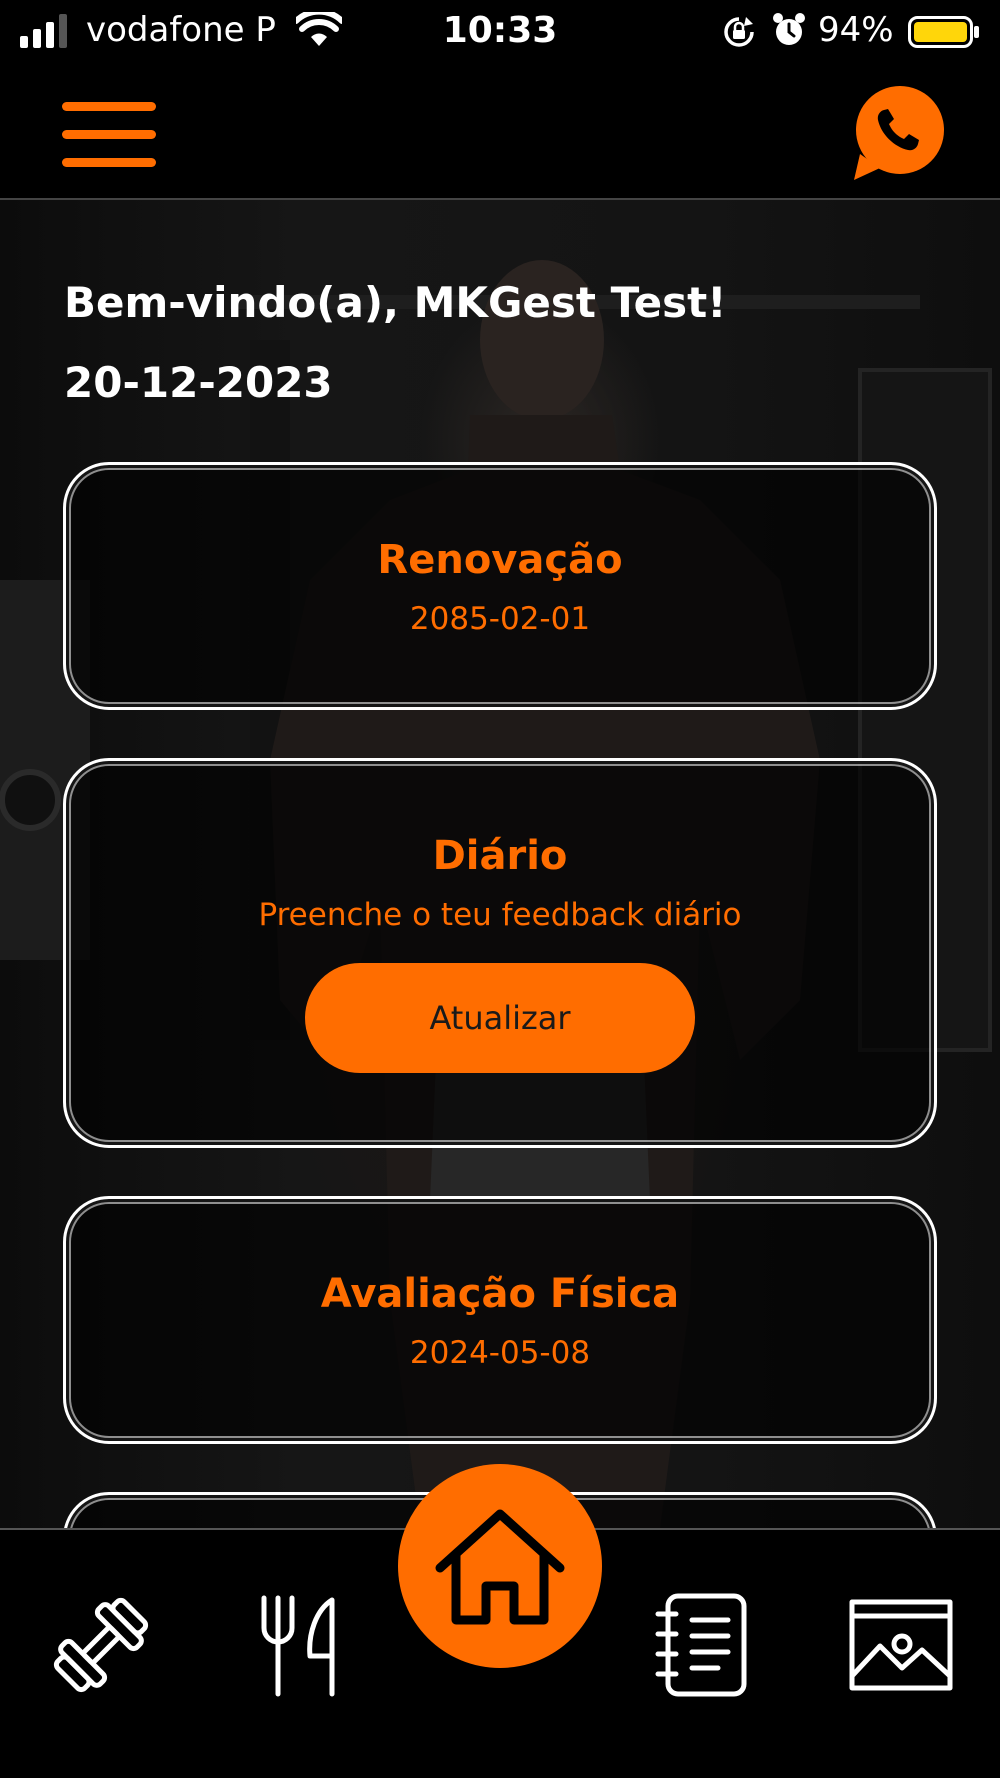  I want to click on diary-title: Diário, so click(500, 856).